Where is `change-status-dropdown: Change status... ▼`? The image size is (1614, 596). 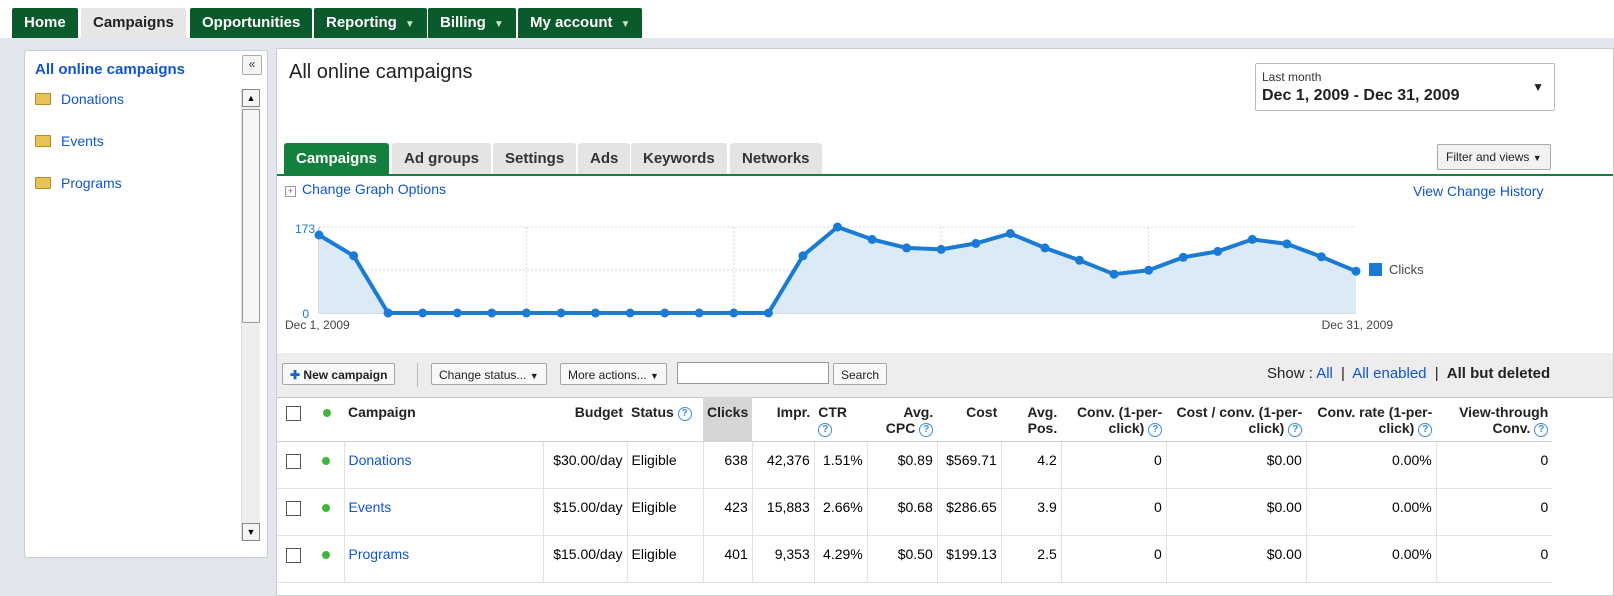
change-status-dropdown: Change status... ▼ is located at coordinates (489, 374).